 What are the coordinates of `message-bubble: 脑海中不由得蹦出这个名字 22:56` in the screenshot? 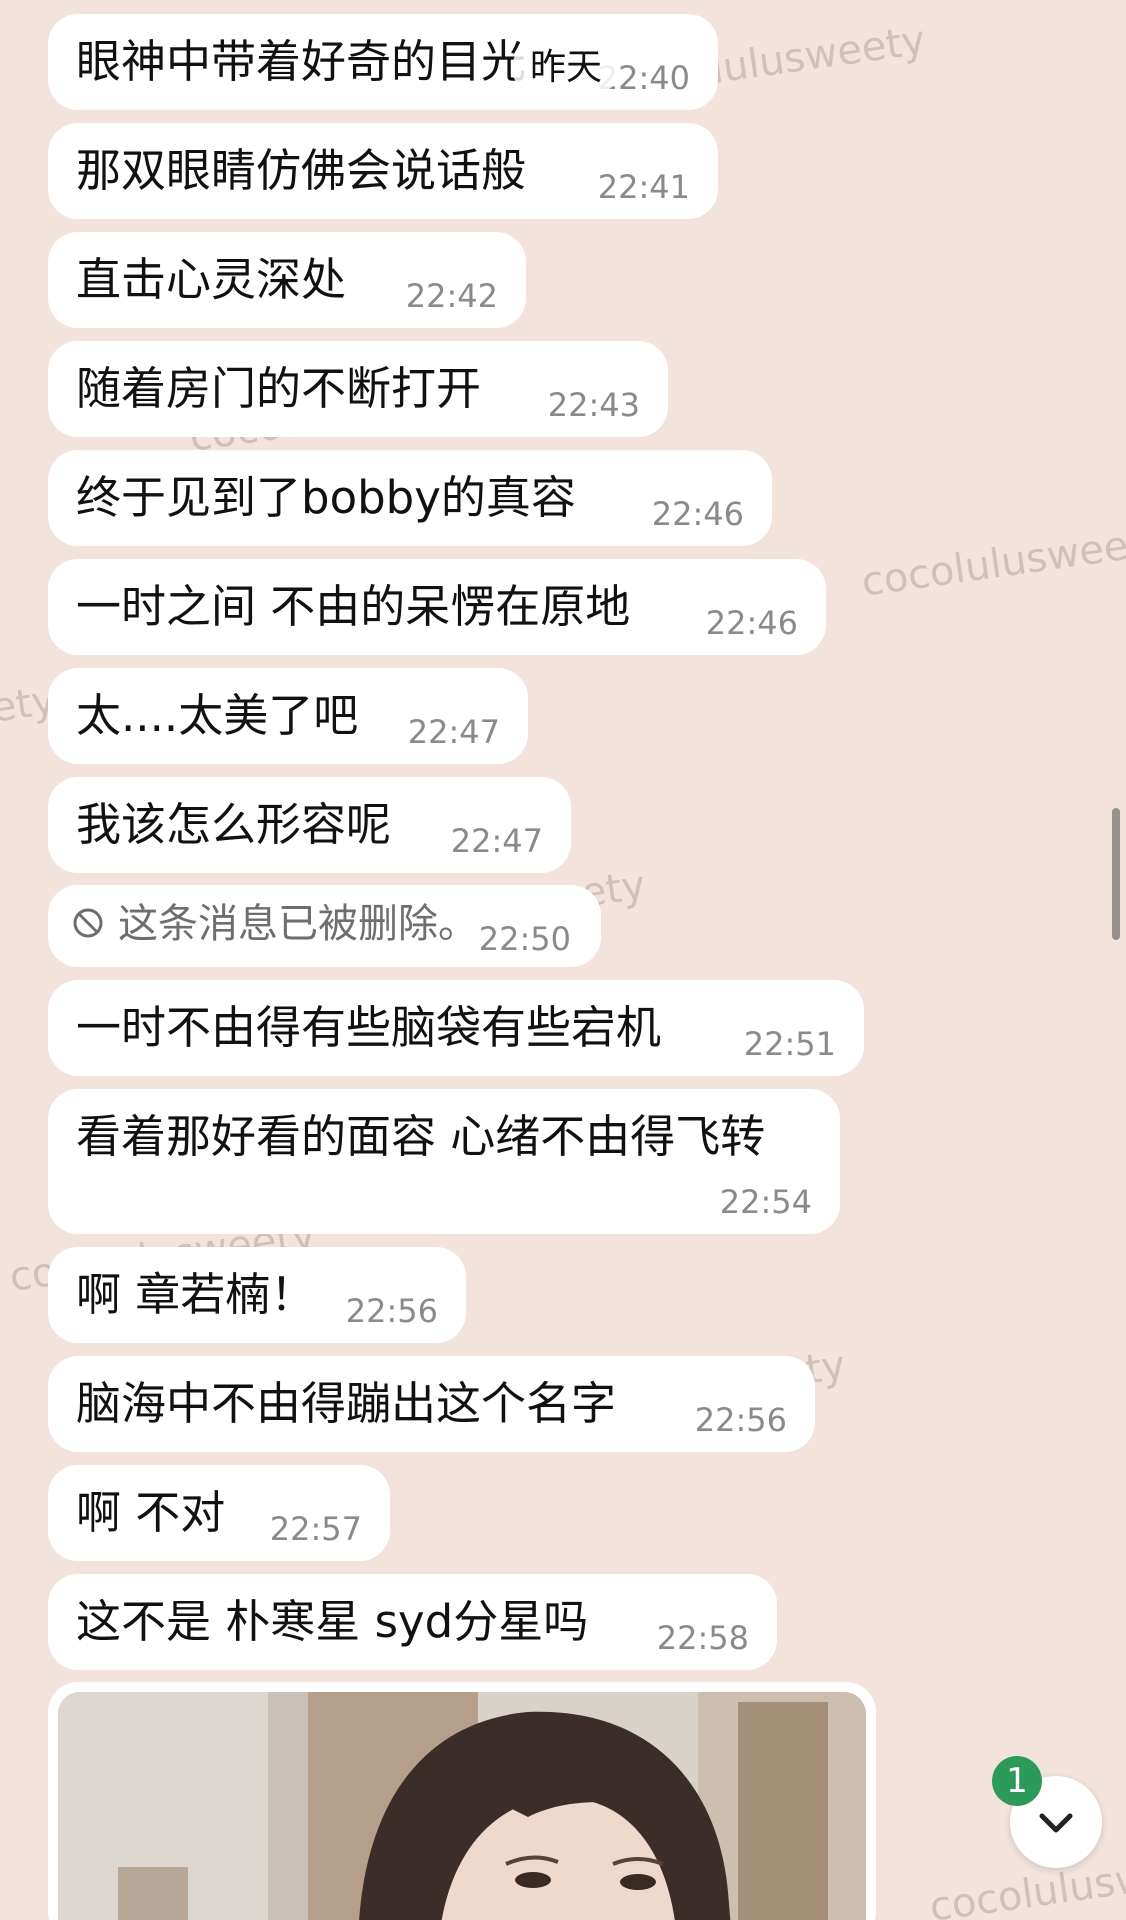 It's located at (431, 1404).